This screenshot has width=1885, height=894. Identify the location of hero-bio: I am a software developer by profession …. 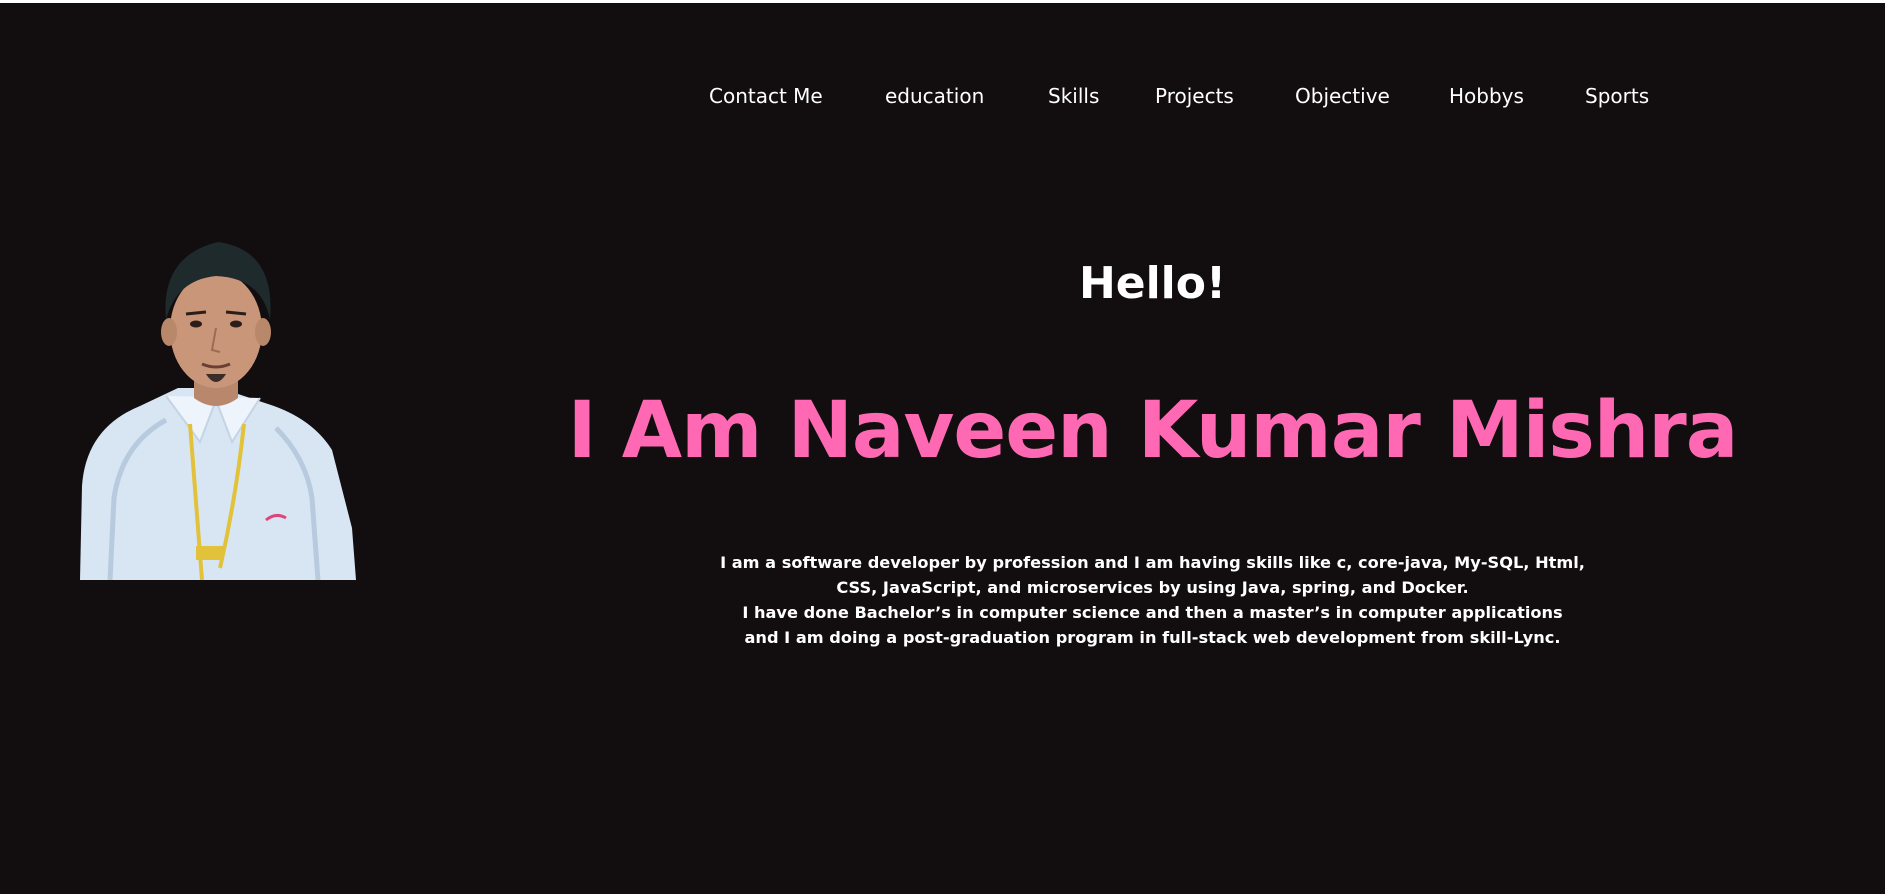
(942, 600).